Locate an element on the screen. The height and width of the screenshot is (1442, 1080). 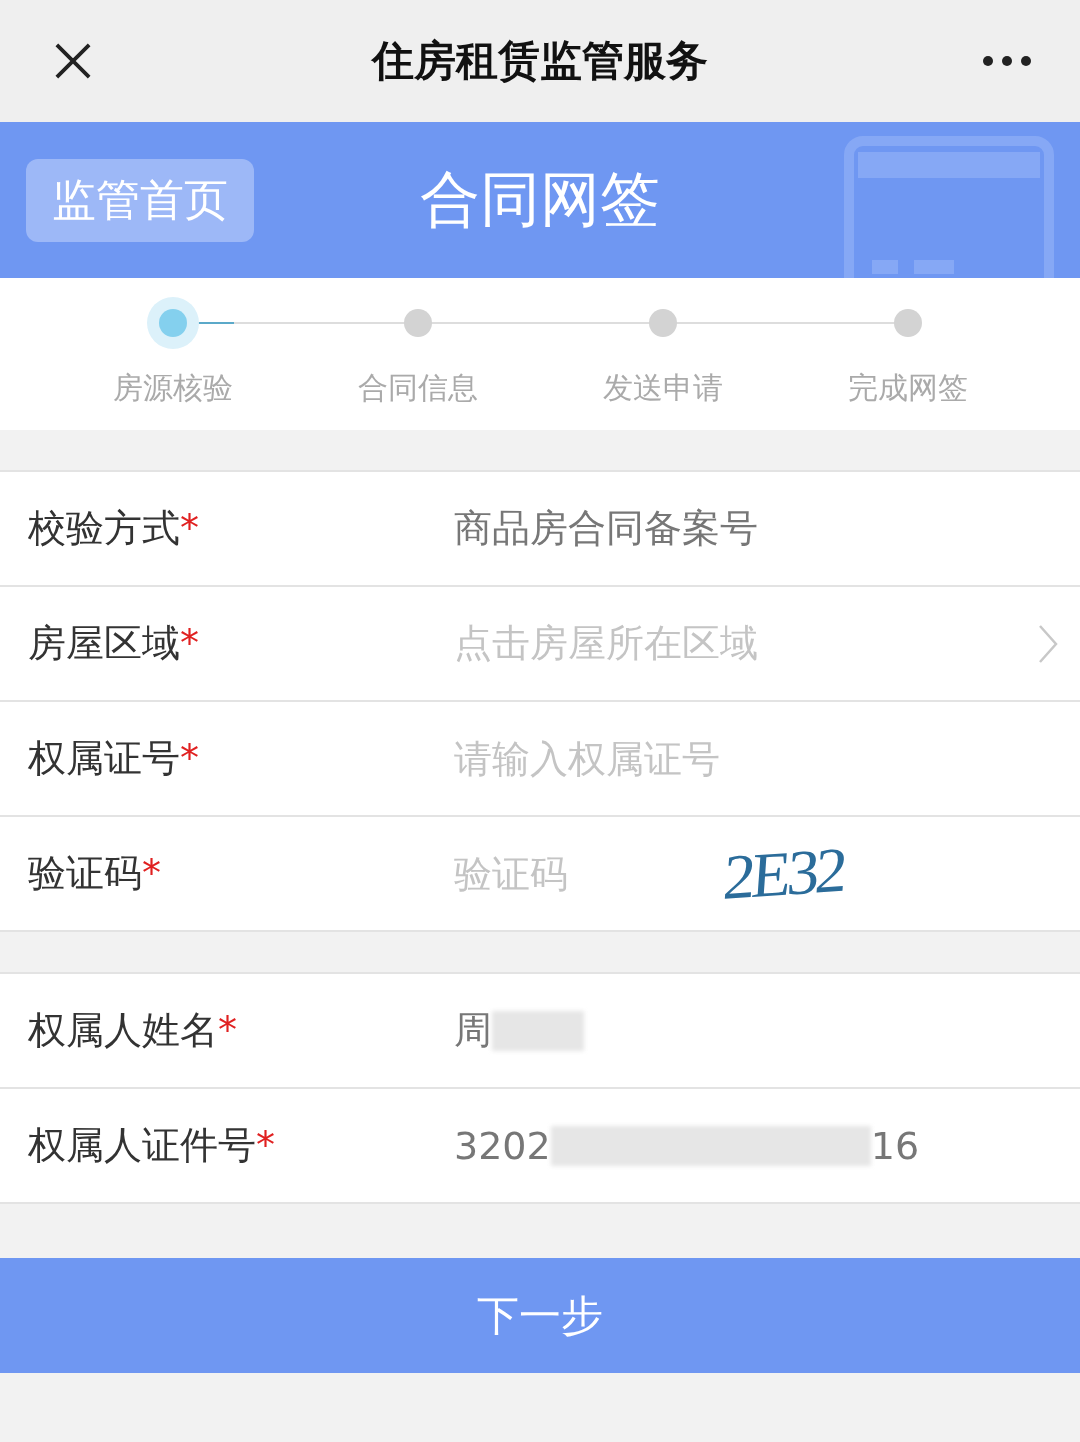
captcha-image: 2E32 is located at coordinates (783, 873).